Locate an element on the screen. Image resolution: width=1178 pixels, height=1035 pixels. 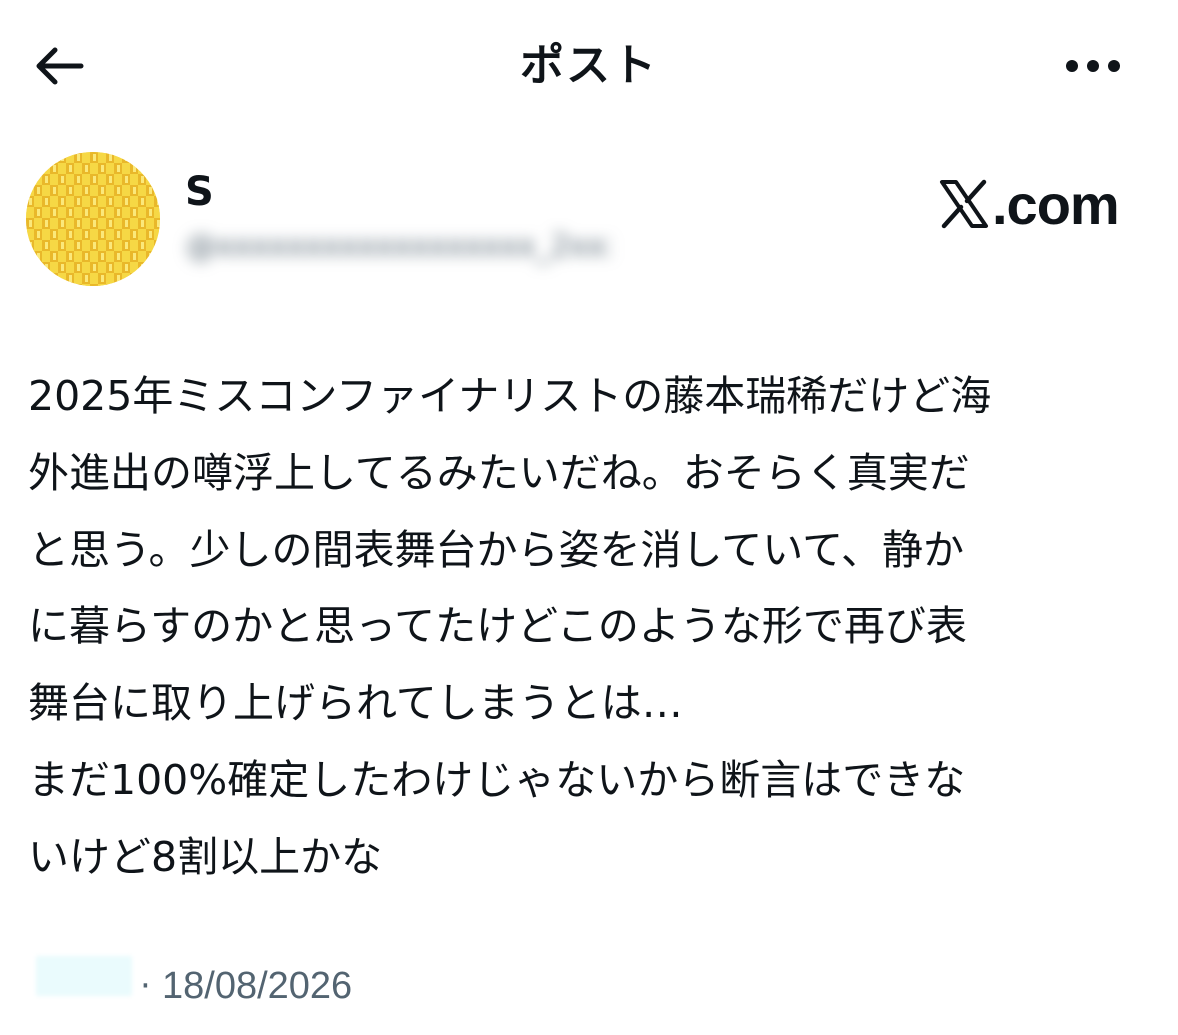
post-line: まだ100%確定したわけじゃないから断言はできな is located at coordinates (497, 779).